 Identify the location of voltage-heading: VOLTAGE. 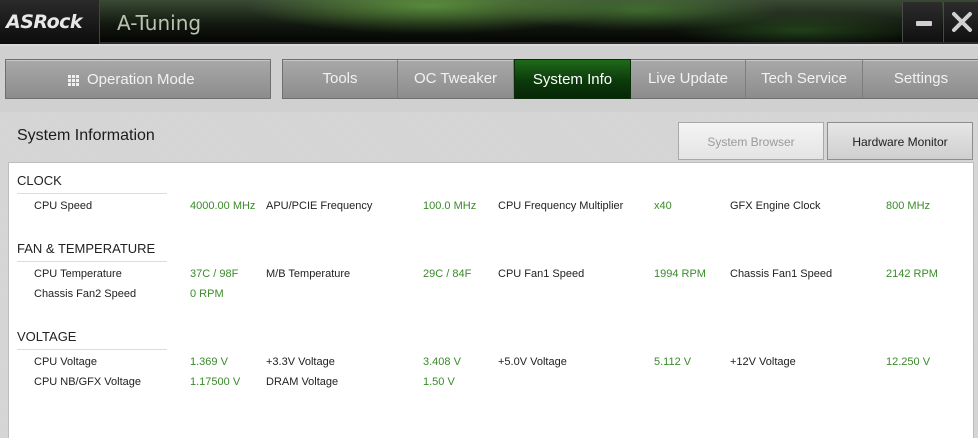
(92, 339).